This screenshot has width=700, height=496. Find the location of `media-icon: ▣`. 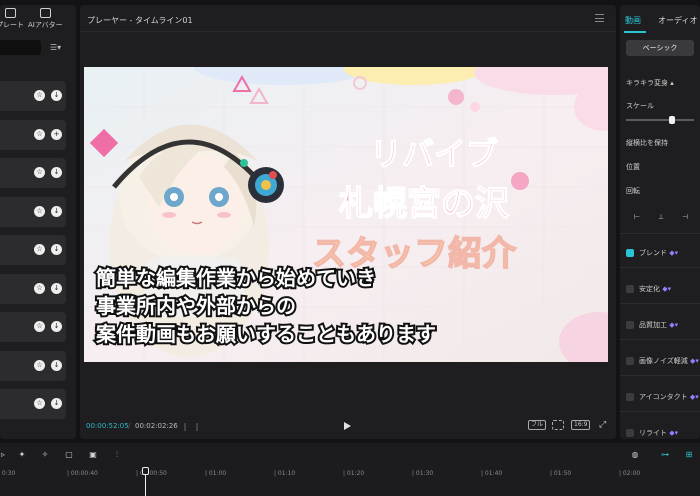

media-icon: ▣ is located at coordinates (93, 455).